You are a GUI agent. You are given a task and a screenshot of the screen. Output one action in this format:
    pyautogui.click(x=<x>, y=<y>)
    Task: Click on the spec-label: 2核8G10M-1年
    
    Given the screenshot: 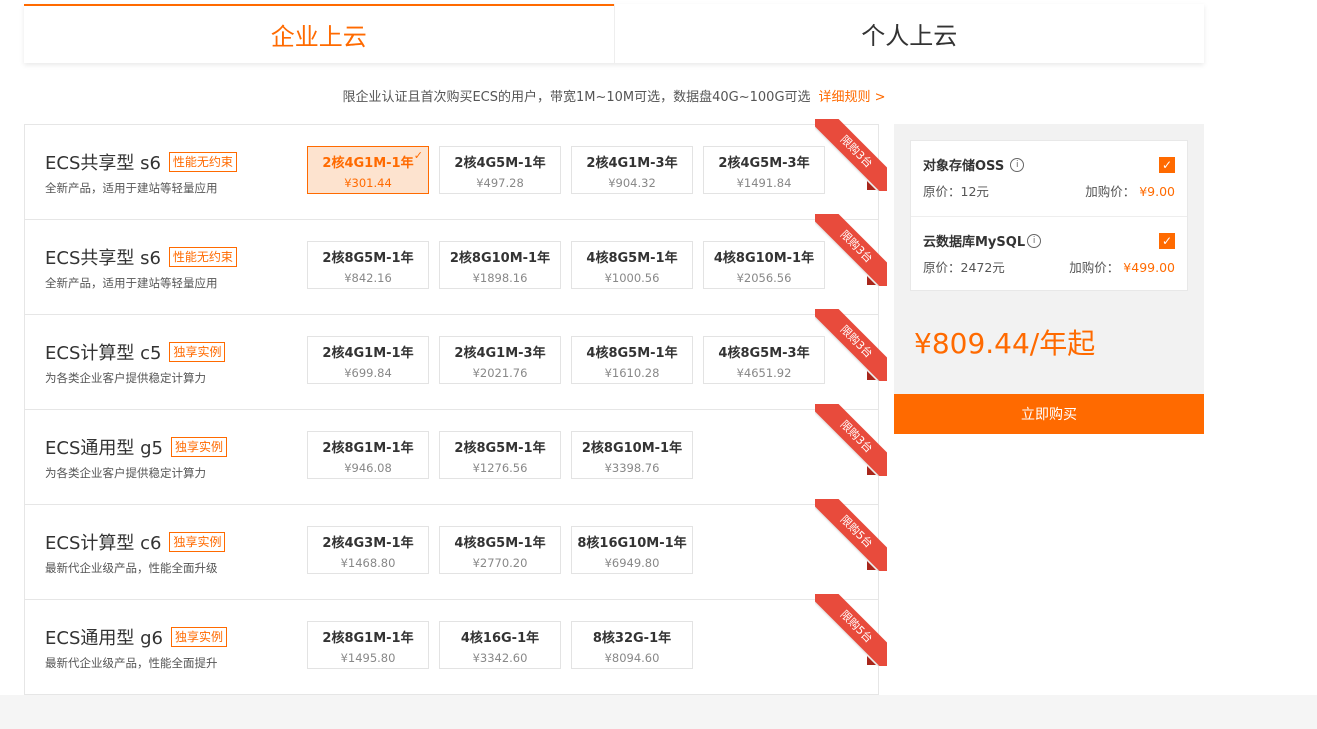 What is the action you would take?
    pyautogui.click(x=500, y=258)
    